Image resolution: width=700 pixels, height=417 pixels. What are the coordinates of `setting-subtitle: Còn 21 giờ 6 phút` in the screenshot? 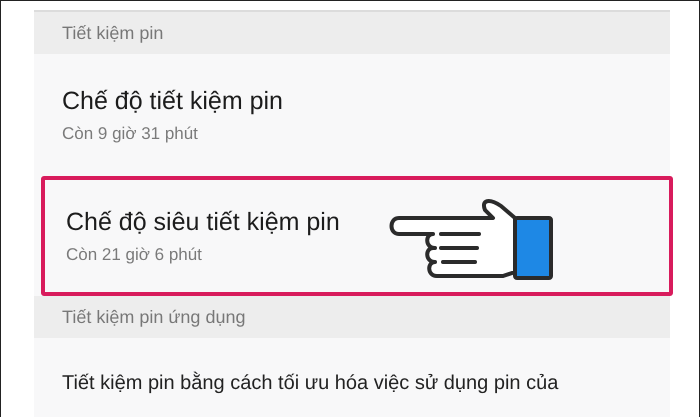 It's located at (134, 254).